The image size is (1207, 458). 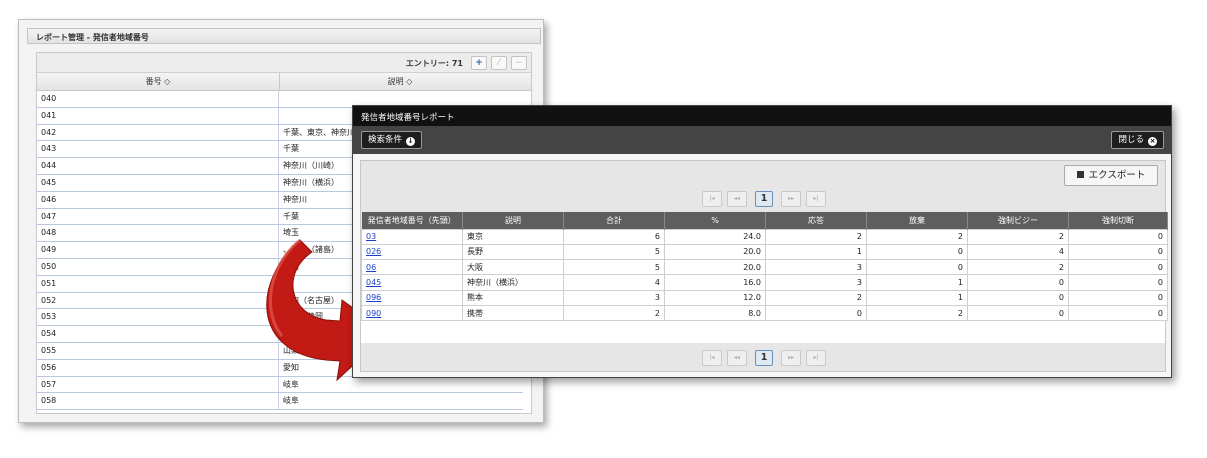 I want to click on row-code: 048, so click(x=158, y=233).